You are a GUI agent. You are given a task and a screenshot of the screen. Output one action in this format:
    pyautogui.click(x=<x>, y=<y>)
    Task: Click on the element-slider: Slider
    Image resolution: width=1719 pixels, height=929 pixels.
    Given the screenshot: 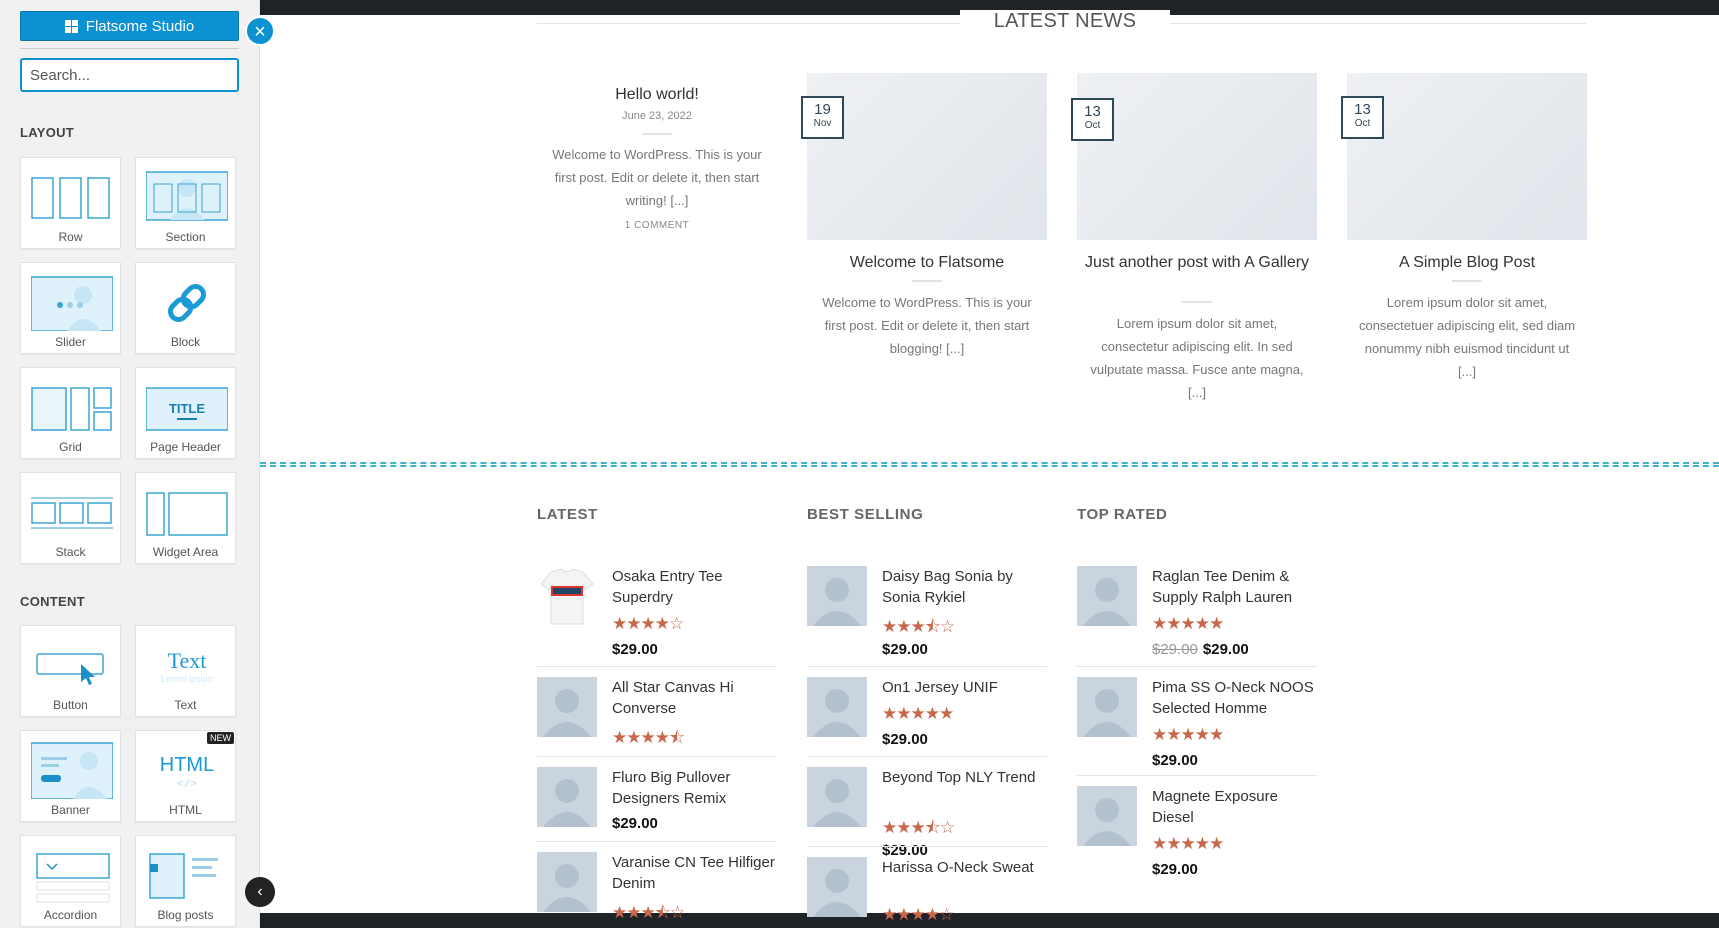 What is the action you would take?
    pyautogui.click(x=70, y=308)
    